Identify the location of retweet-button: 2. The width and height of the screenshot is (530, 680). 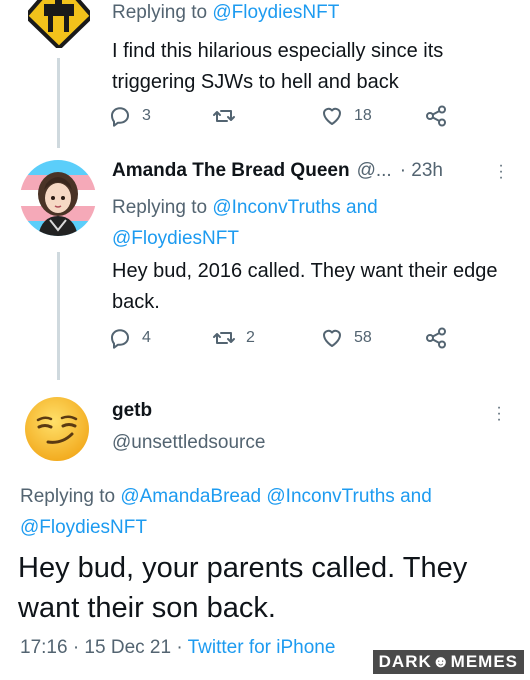
(233, 338).